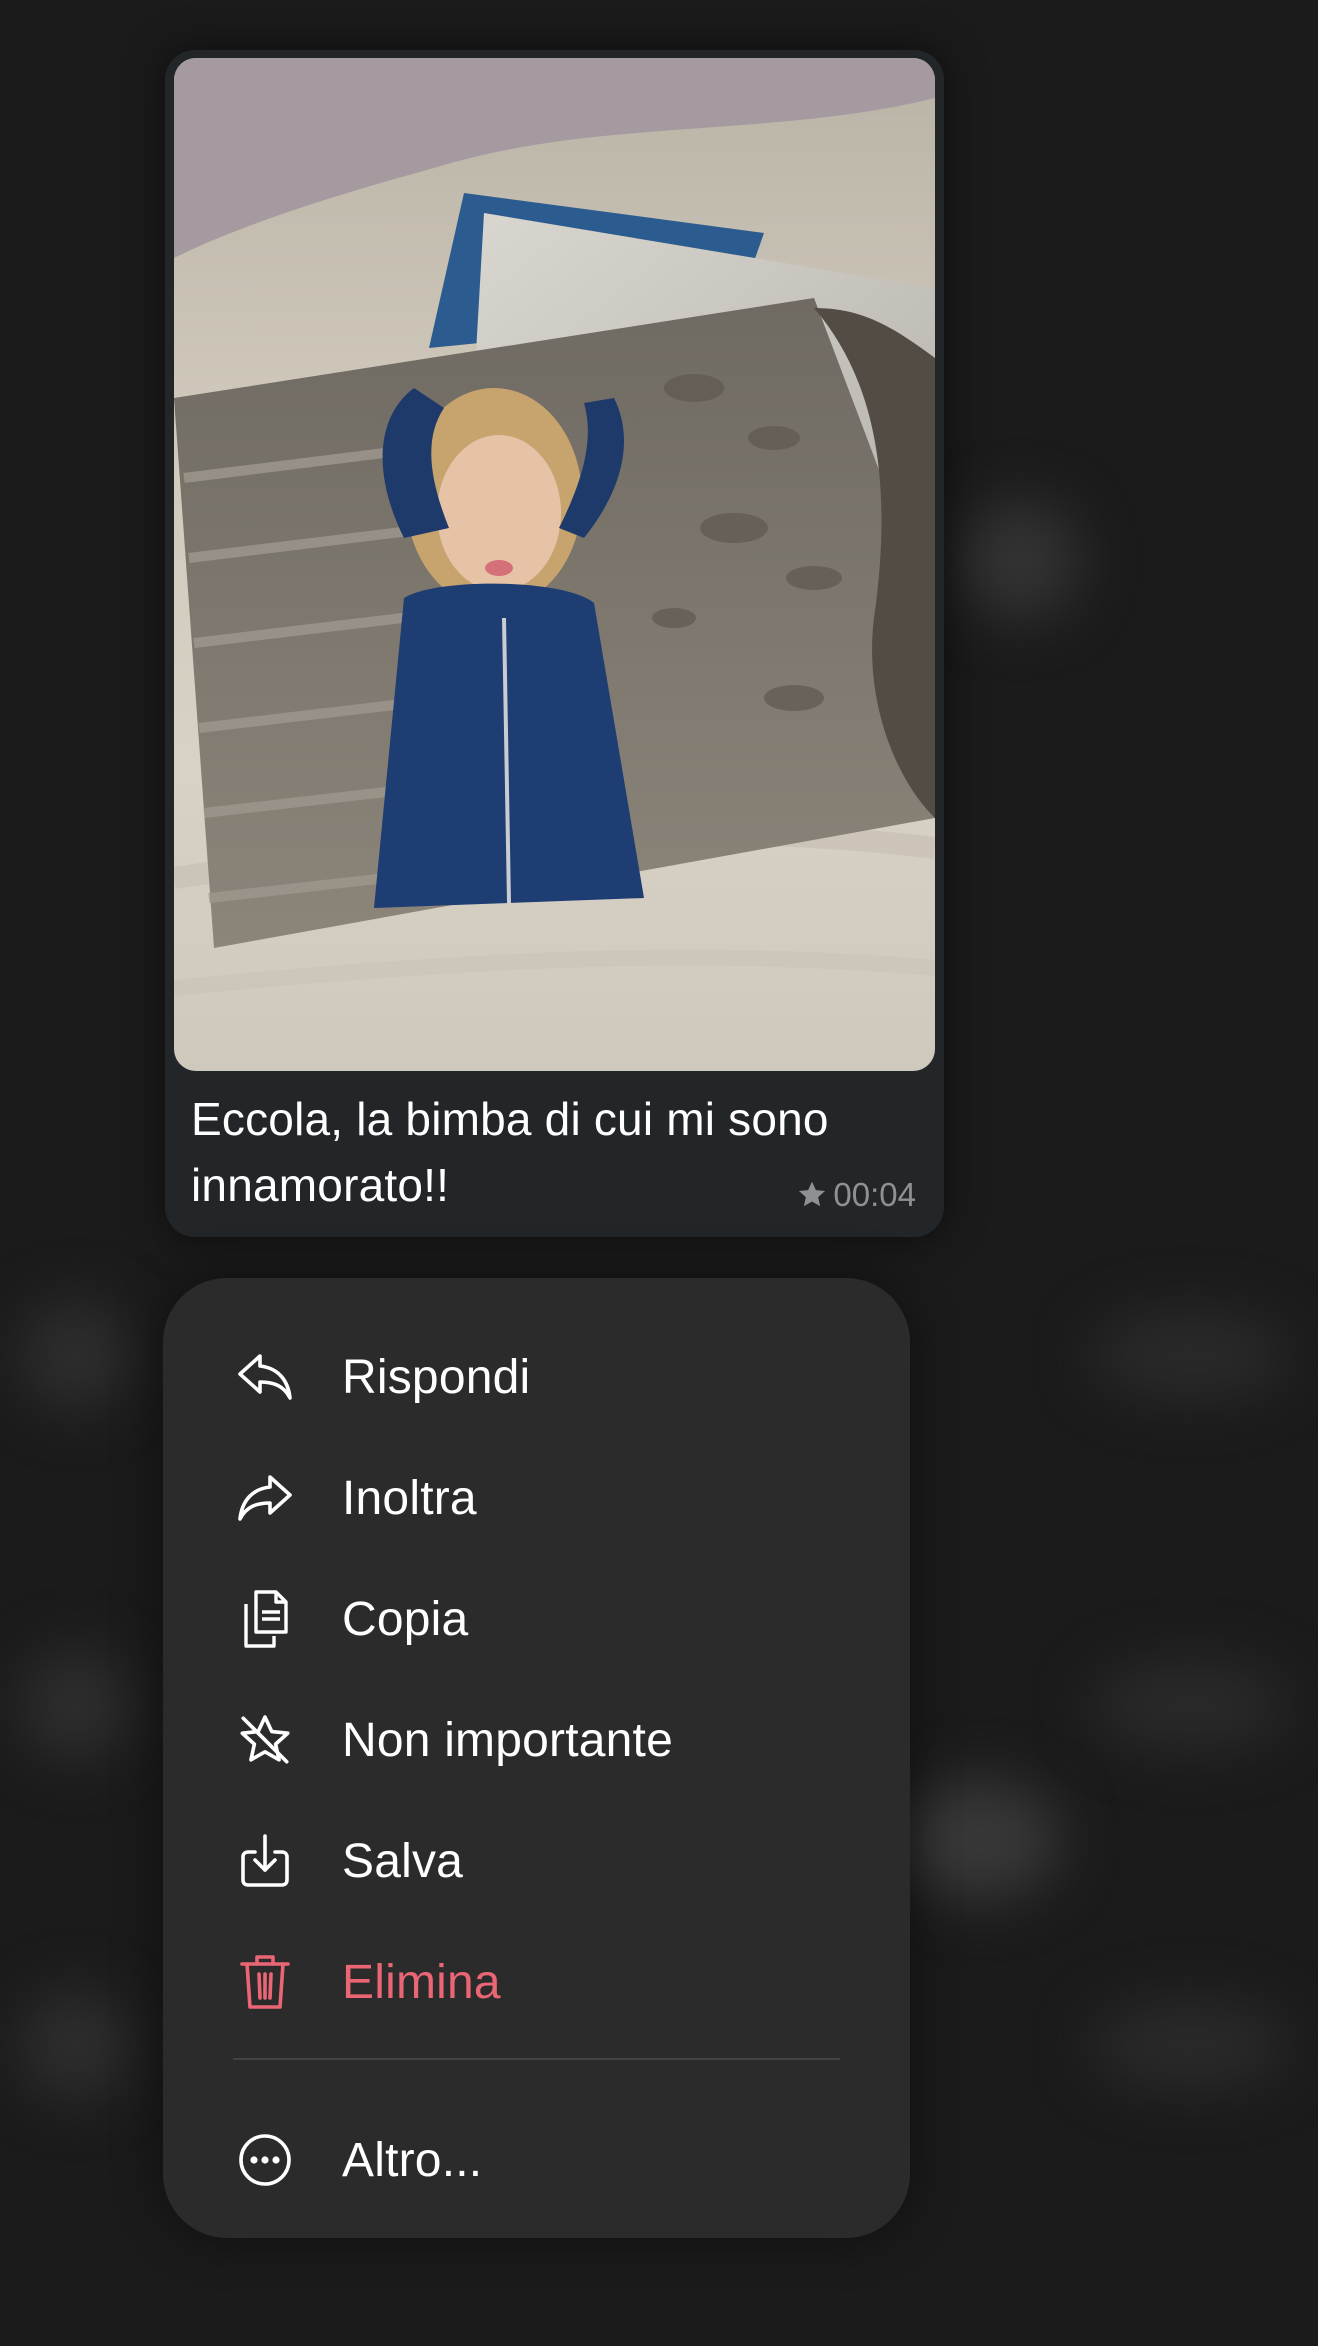 The width and height of the screenshot is (1318, 2346). Describe the element at coordinates (265, 2160) in the screenshot. I see `more-icon` at that location.